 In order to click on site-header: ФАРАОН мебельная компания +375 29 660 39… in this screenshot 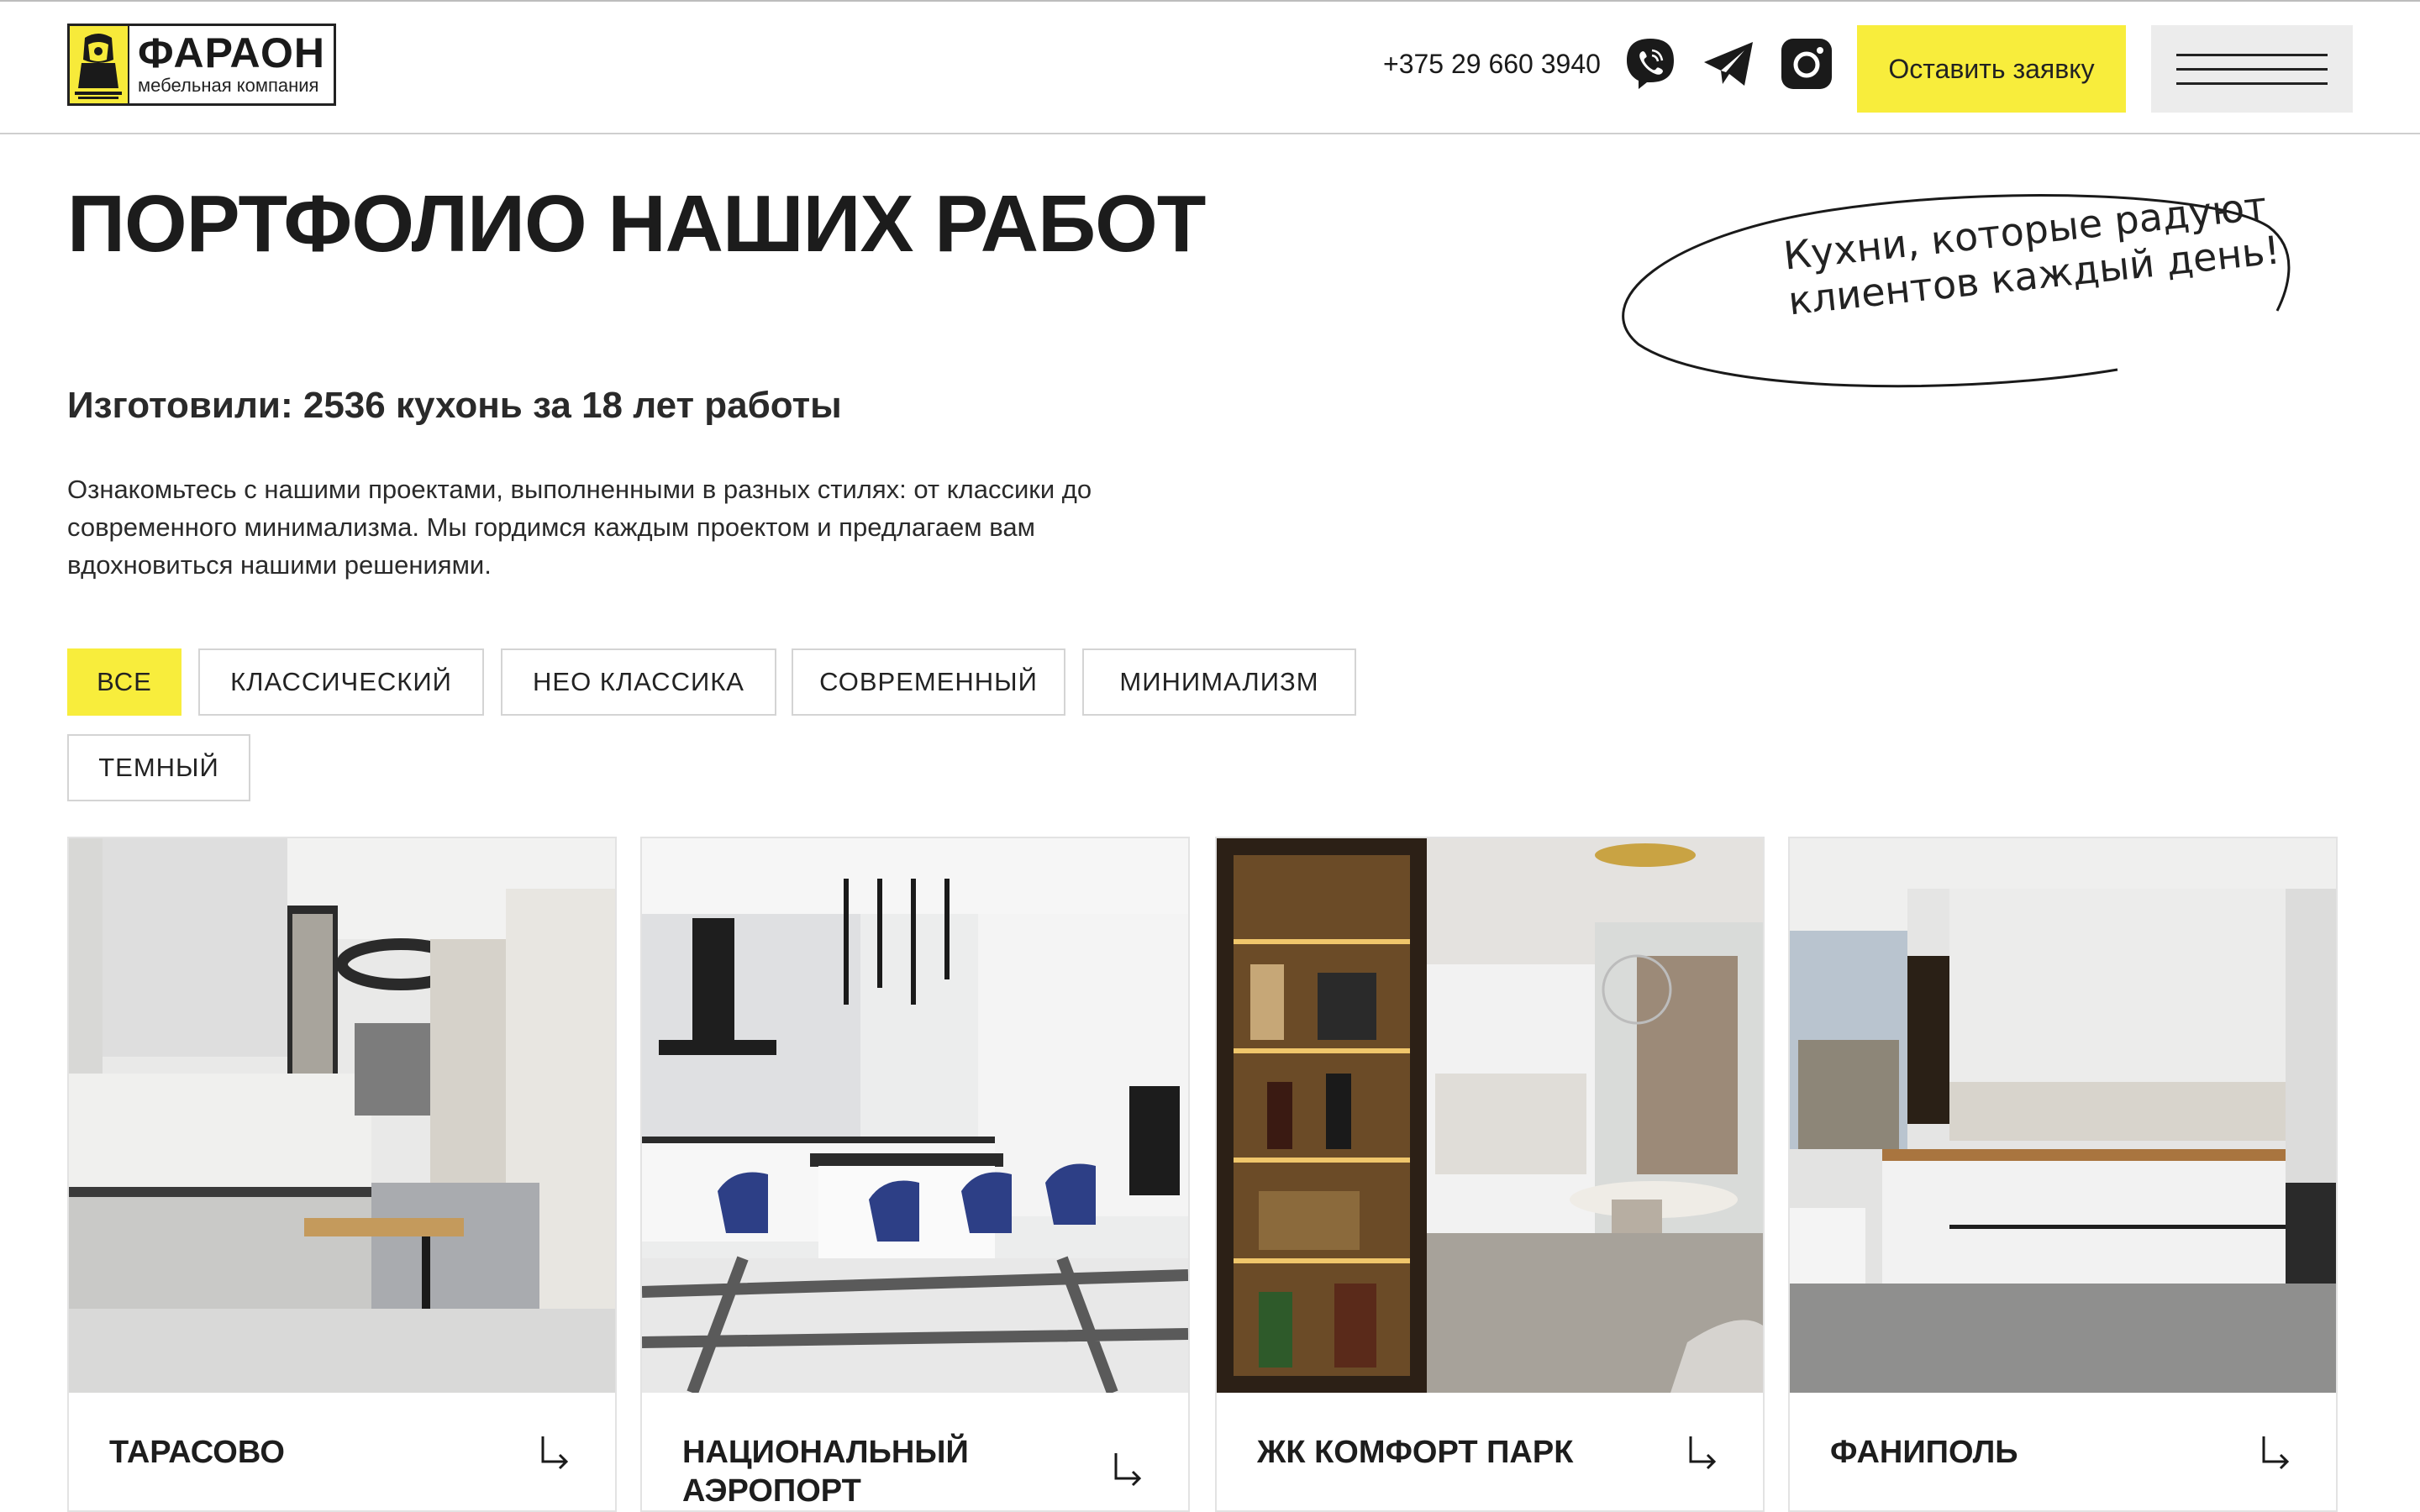, I will do `click(1210, 68)`.